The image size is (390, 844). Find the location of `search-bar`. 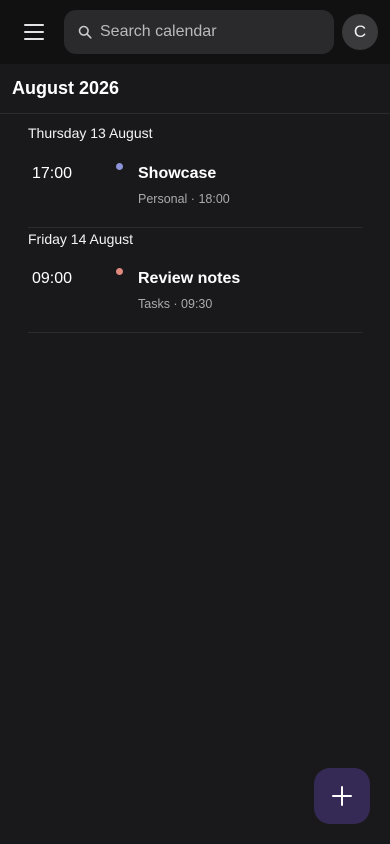

search-bar is located at coordinates (199, 32).